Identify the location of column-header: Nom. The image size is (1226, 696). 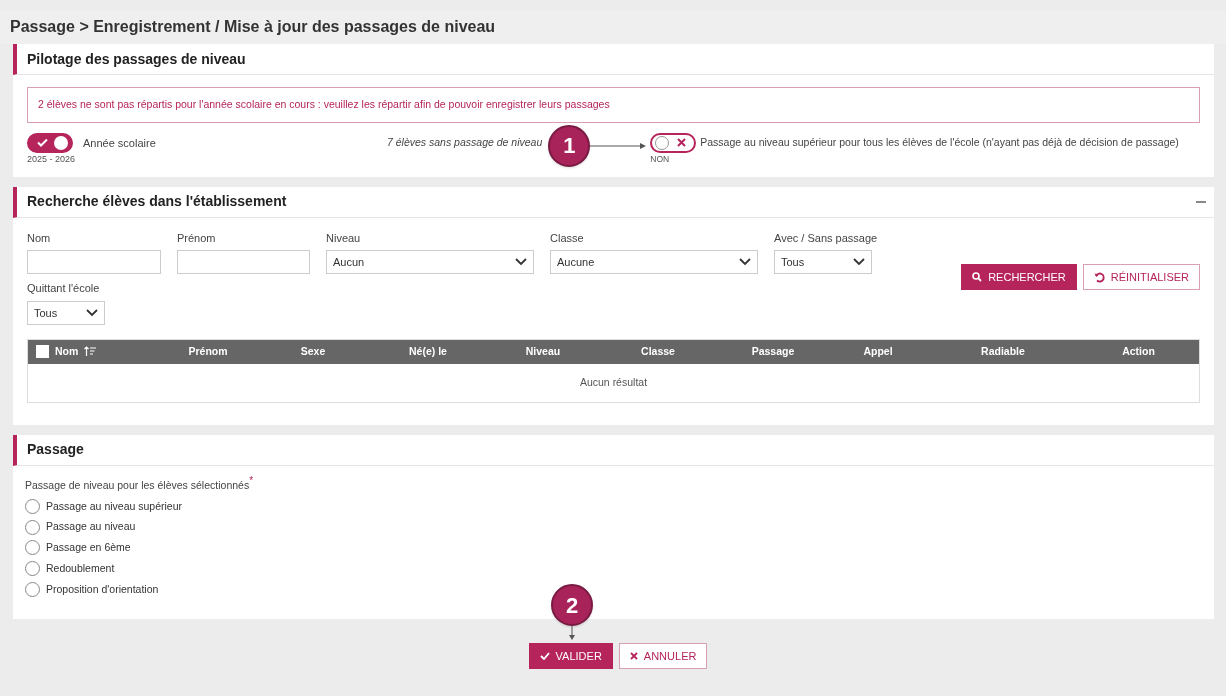
(67, 351).